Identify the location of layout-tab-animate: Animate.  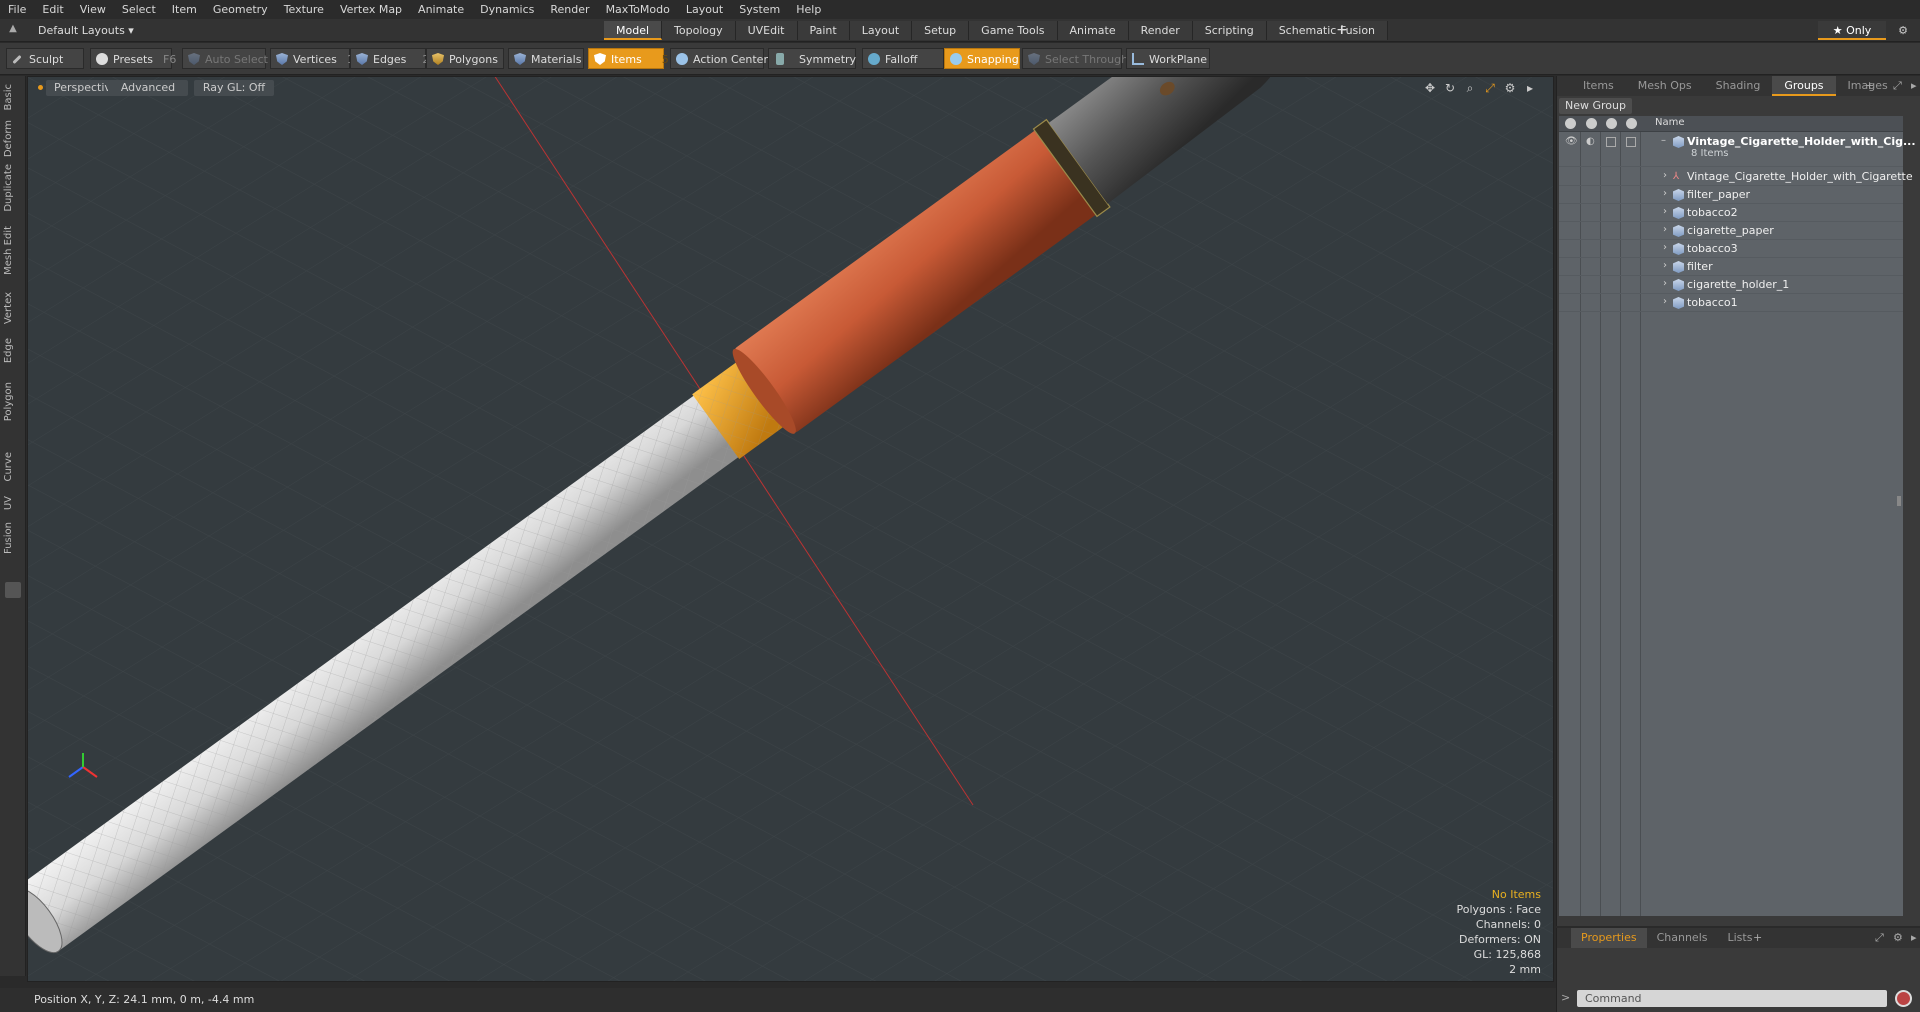
(1093, 30).